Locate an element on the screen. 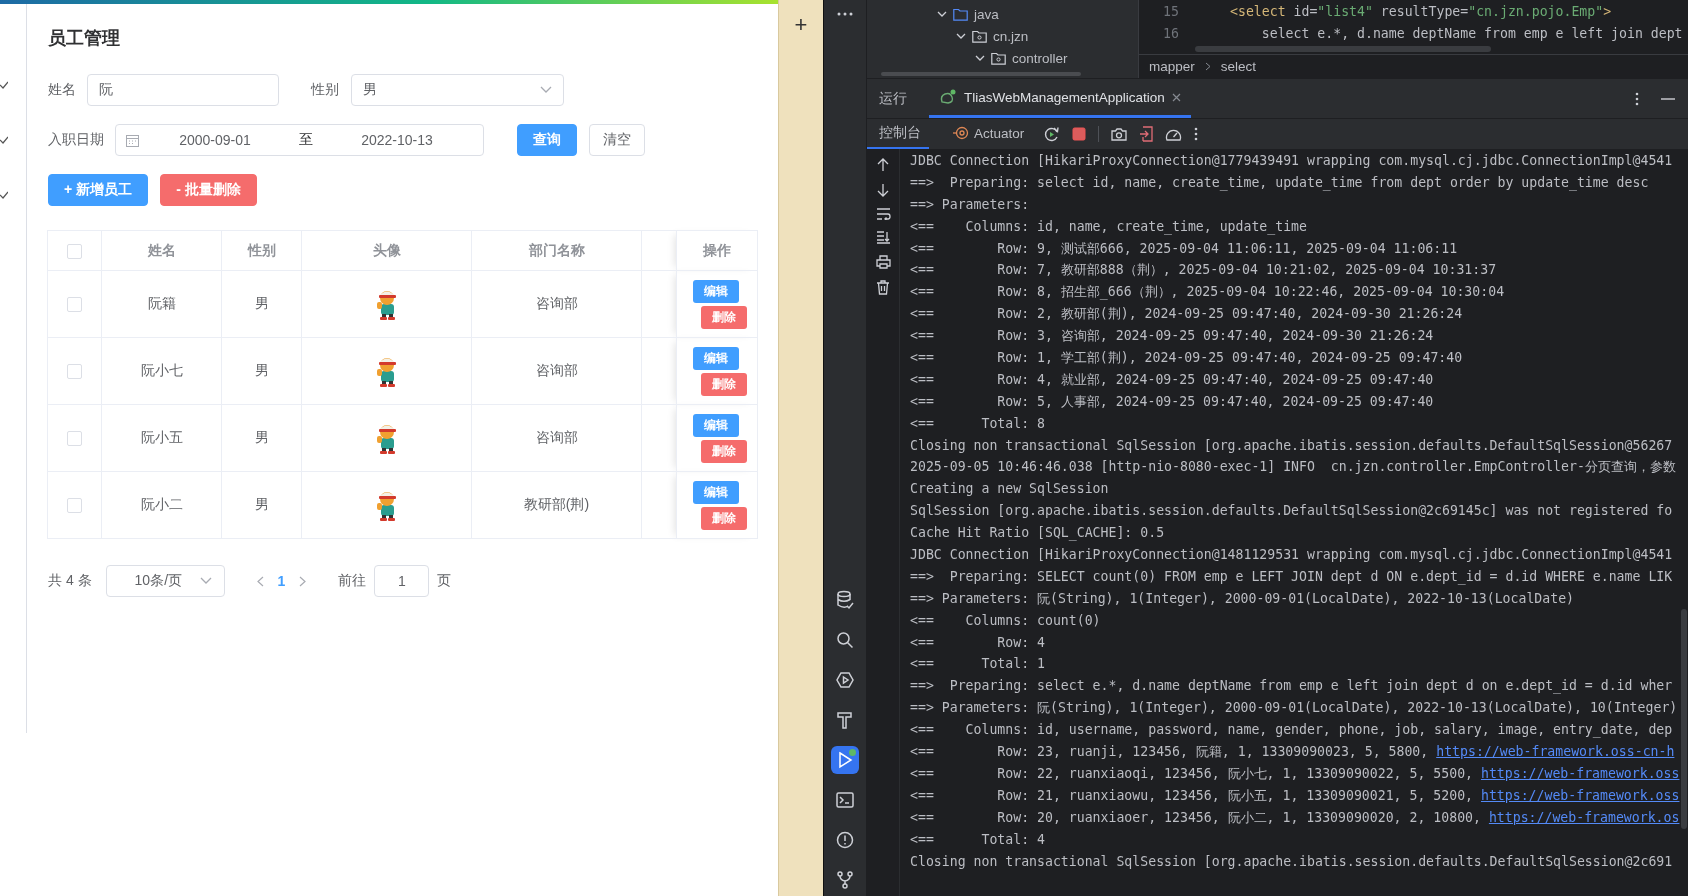 This screenshot has width=1688, height=896. rerun-icon is located at coordinates (1052, 134).